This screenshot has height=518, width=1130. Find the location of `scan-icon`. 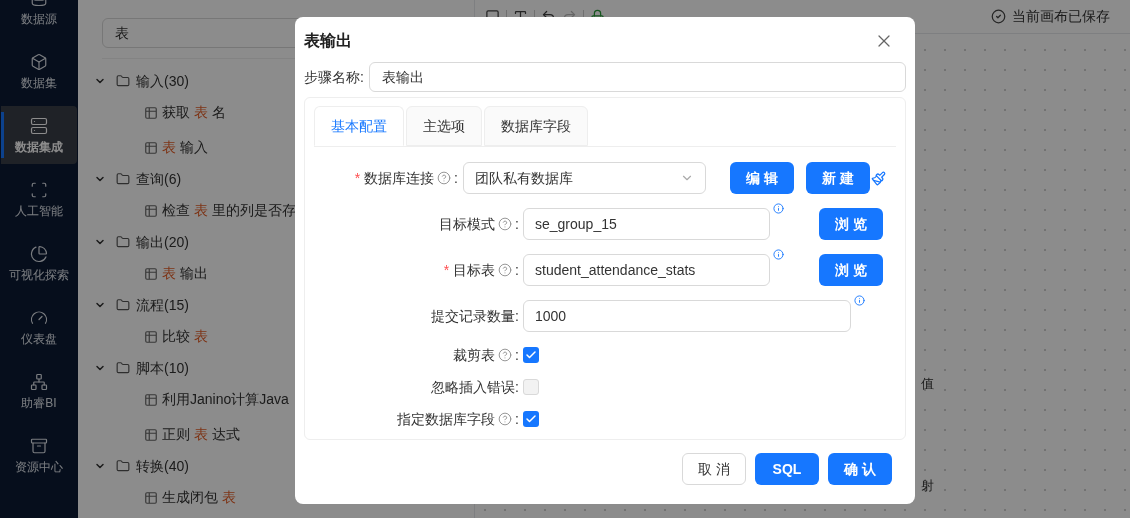

scan-icon is located at coordinates (39, 190).